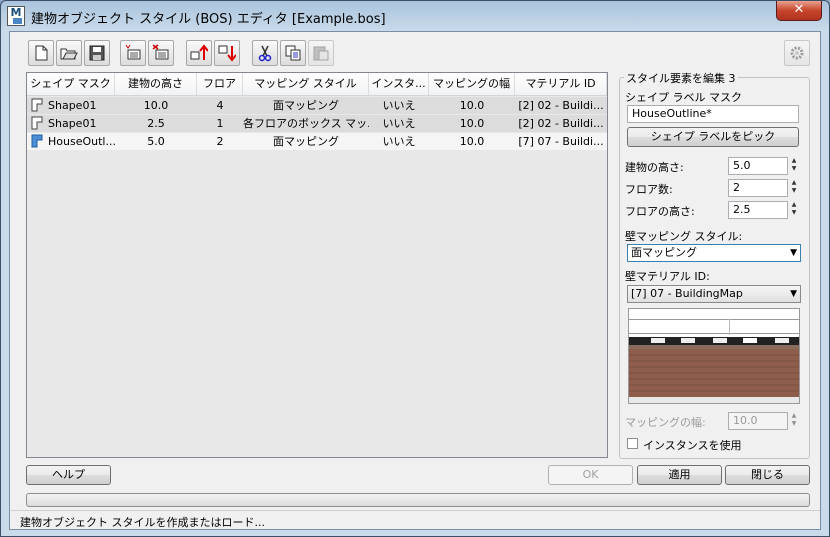 This screenshot has height=537, width=830. Describe the element at coordinates (71, 84) in the screenshot. I see `col-shape-mask: シェイプ マスク` at that location.